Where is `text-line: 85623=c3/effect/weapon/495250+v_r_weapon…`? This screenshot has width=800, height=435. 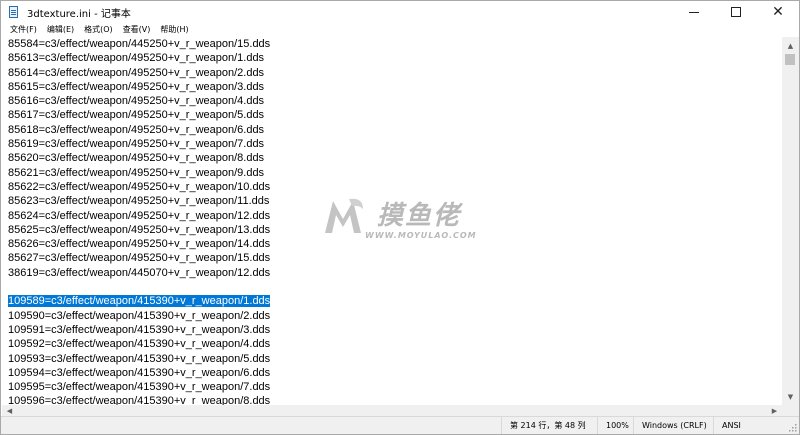 text-line: 85623=c3/effect/weapon/495250+v_r_weapon… is located at coordinates (392, 201).